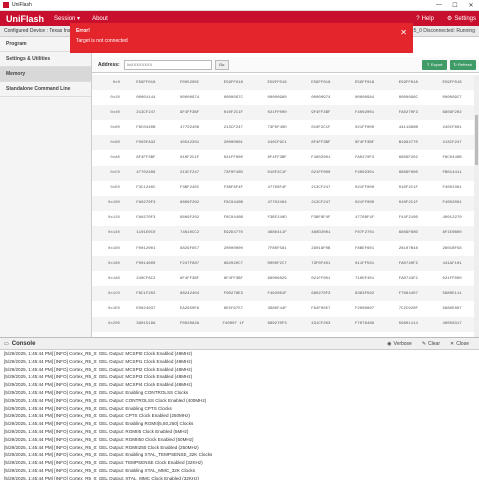  Describe the element at coordinates (277, 294) in the screenshot. I see `memory-cell: F402061F` at that location.